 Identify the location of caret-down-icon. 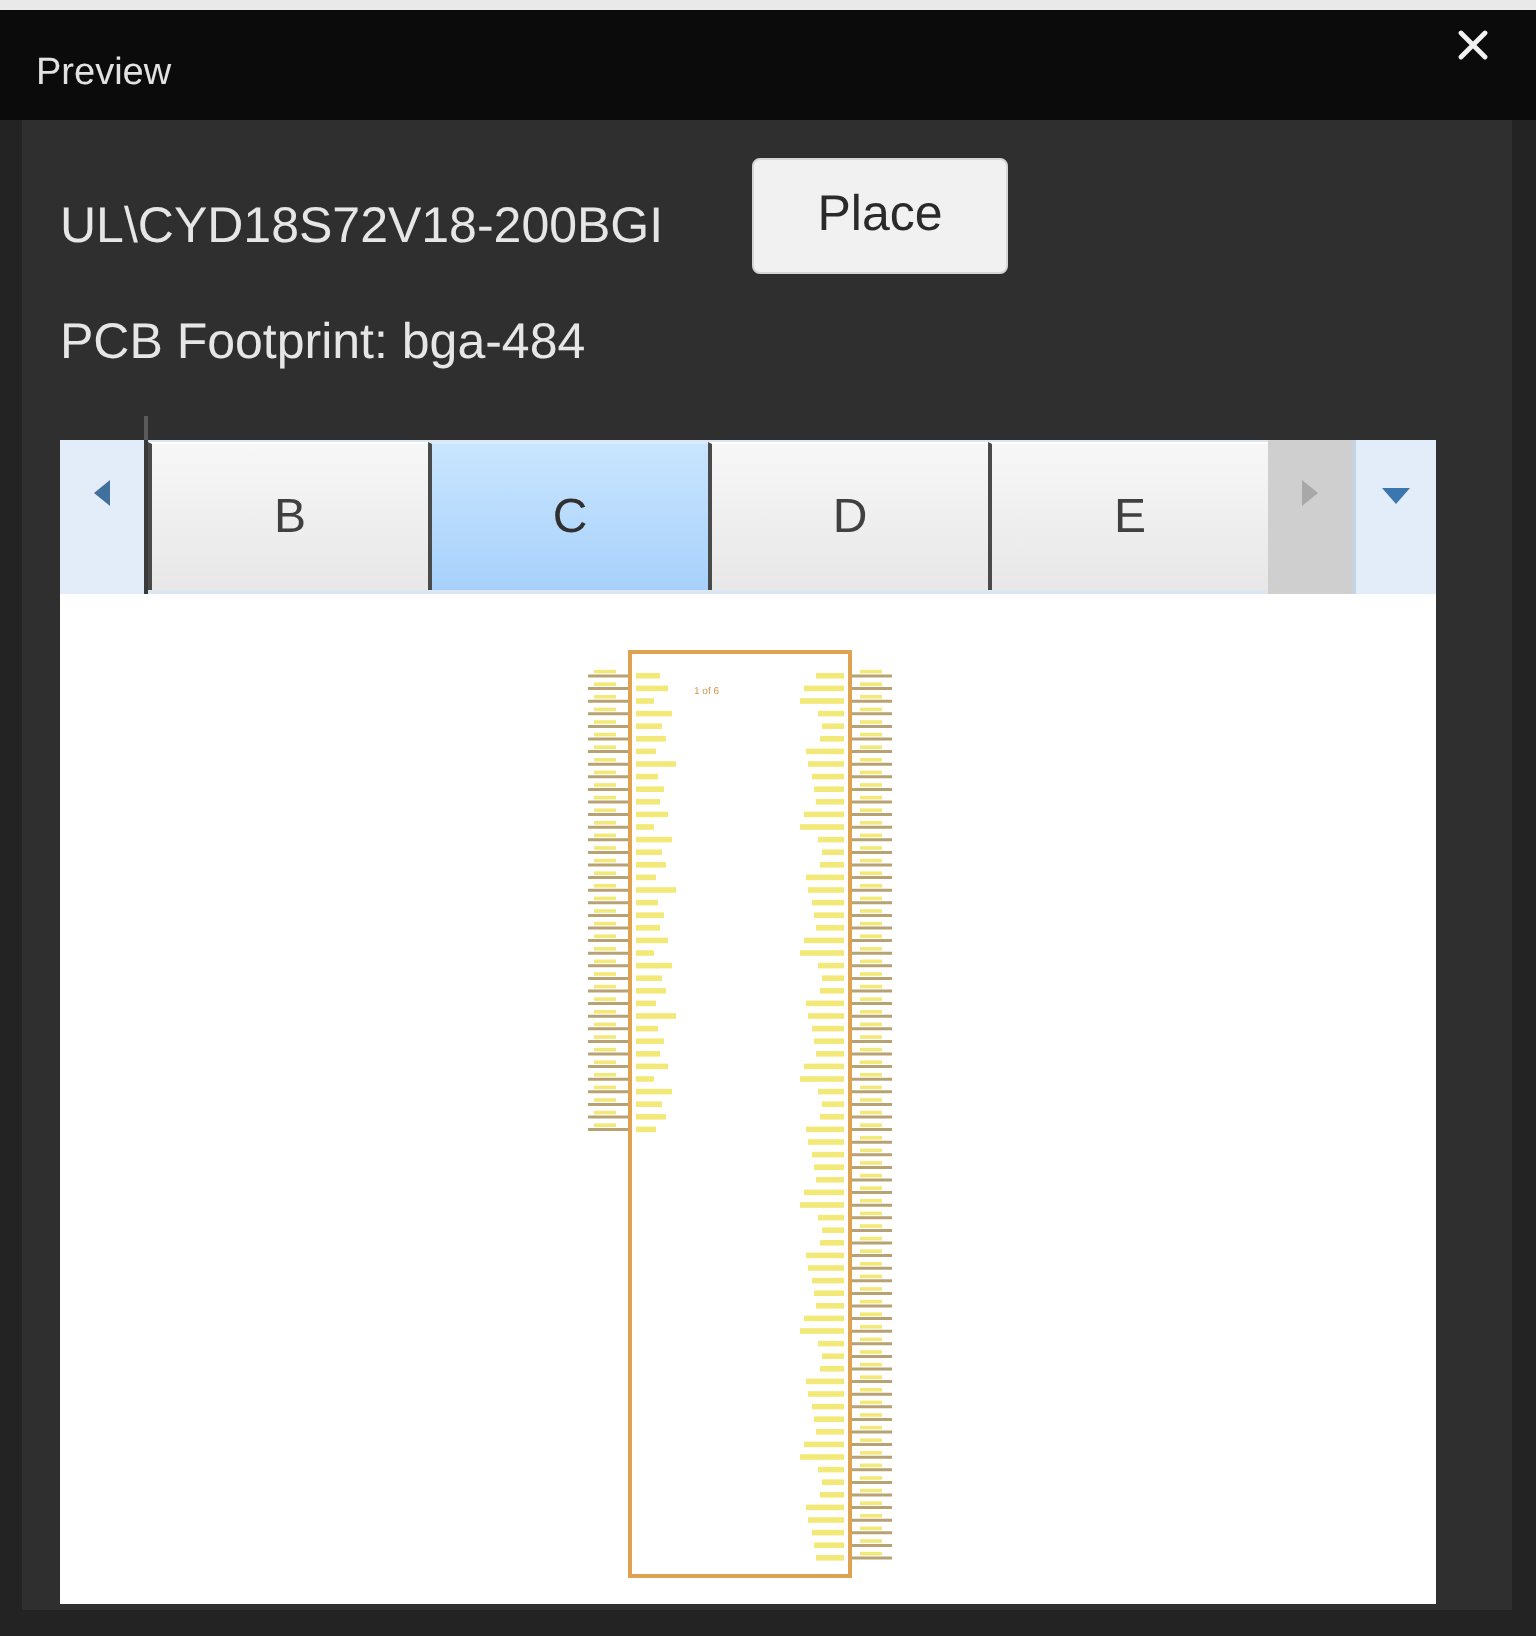
(1396, 496).